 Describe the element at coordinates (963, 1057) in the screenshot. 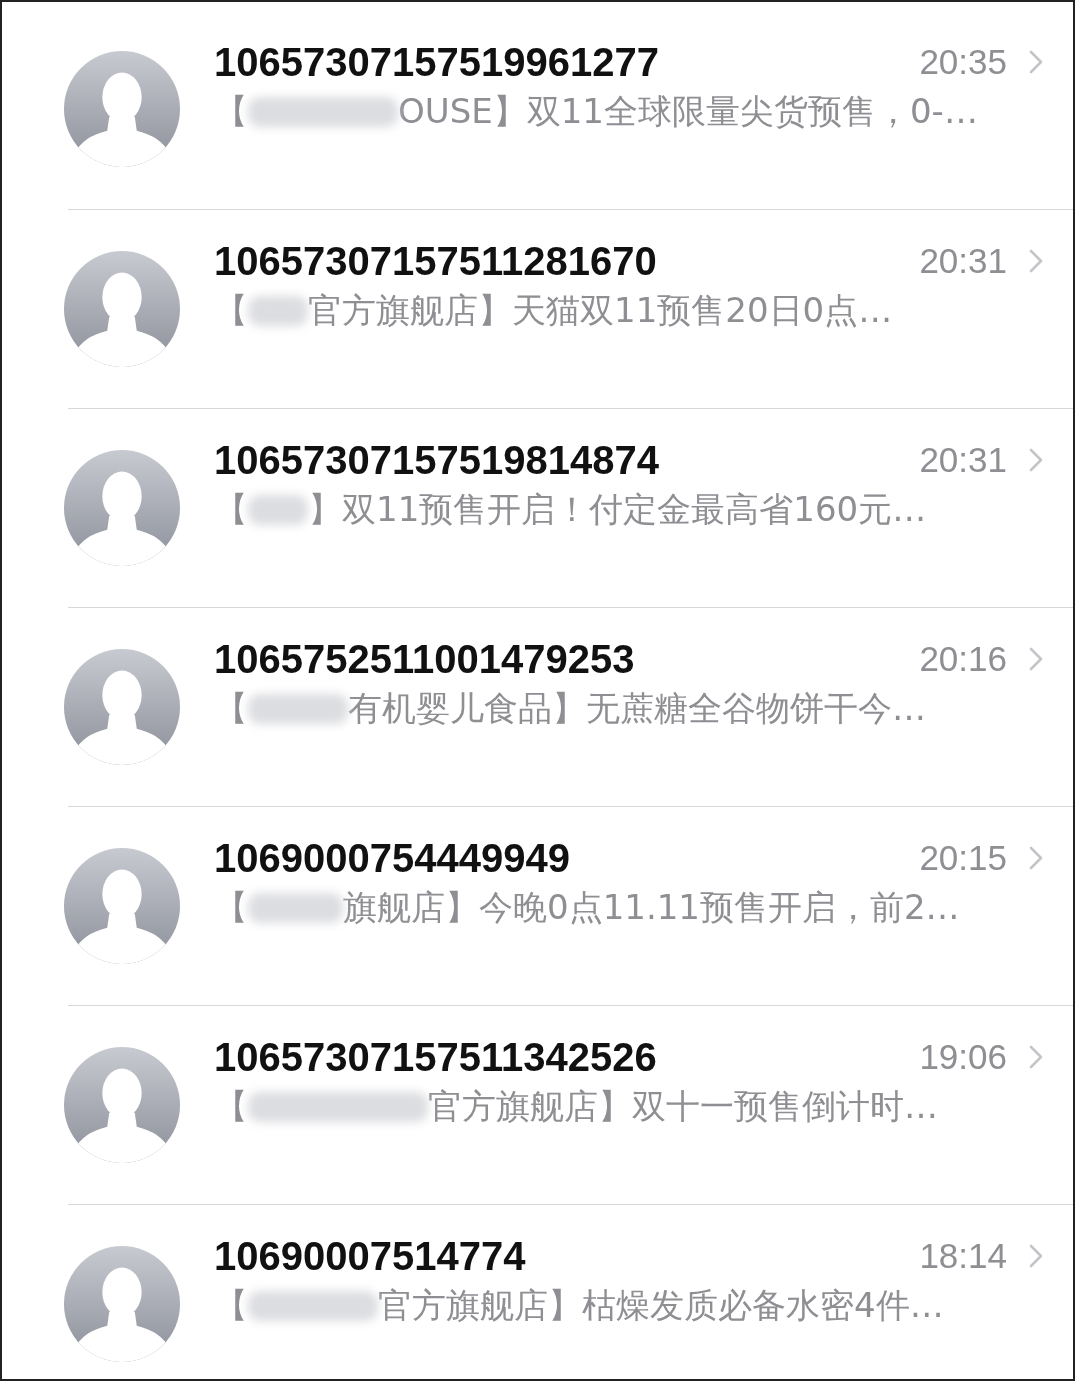

I see `message-time: 19:06` at that location.